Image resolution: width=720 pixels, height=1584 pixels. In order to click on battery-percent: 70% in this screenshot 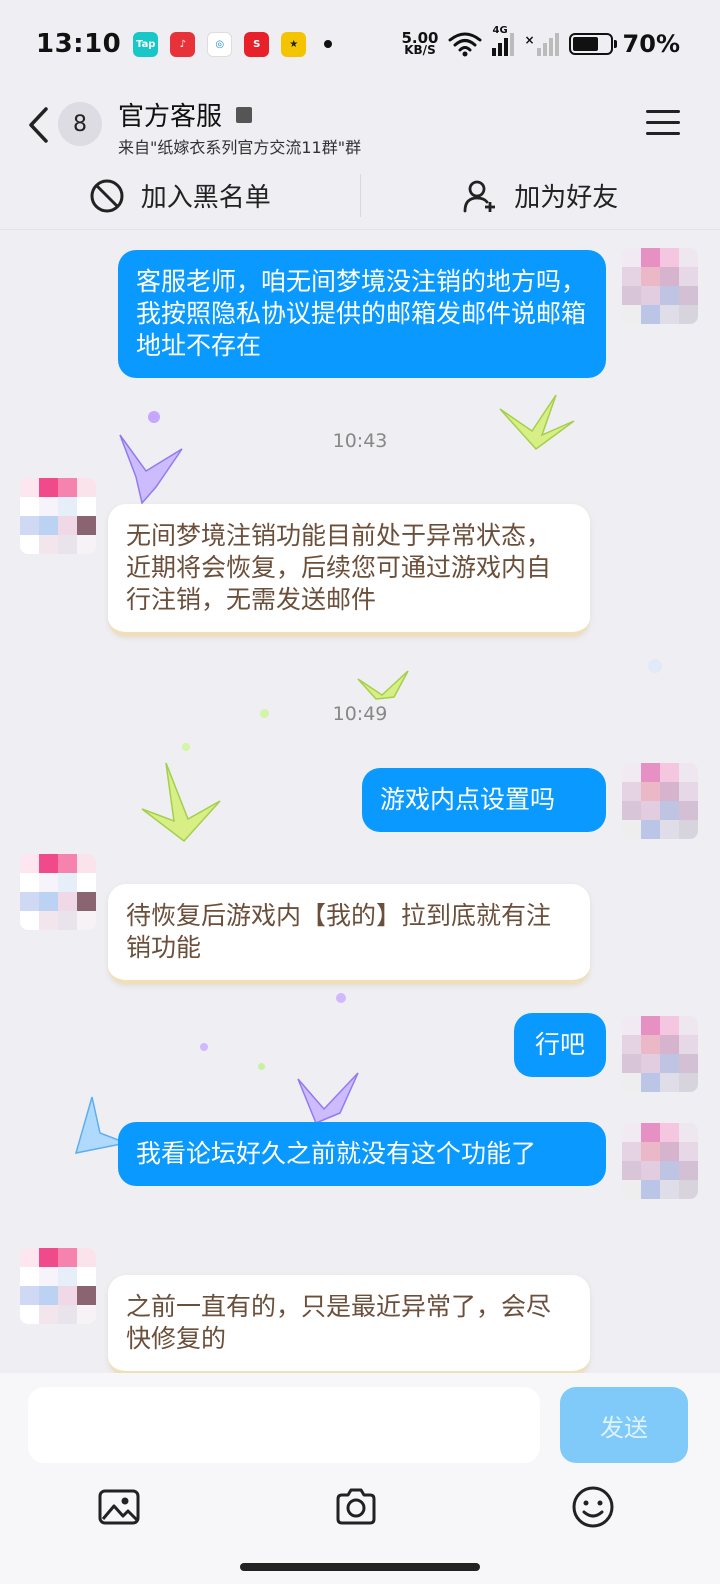, I will do `click(651, 44)`.